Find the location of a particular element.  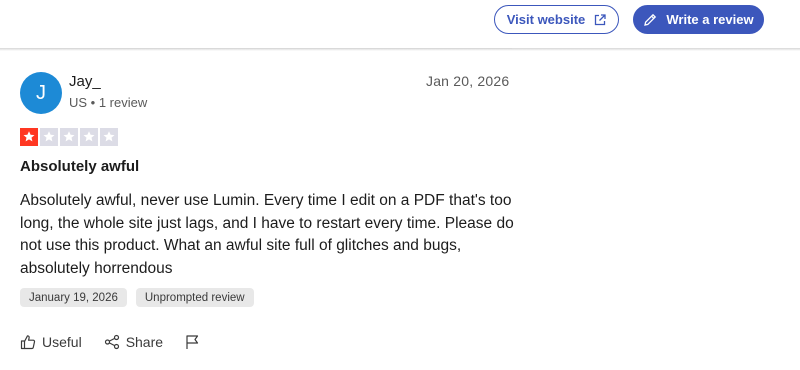

write-review-label: Write a review is located at coordinates (710, 19).